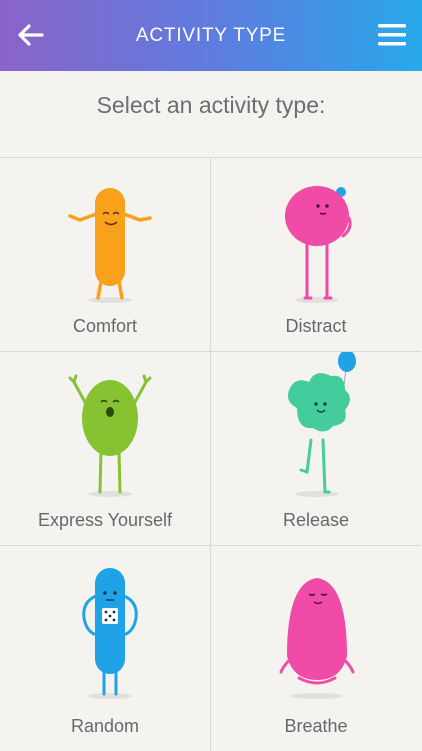  What do you see at coordinates (105, 726) in the screenshot?
I see `activity-label-random: Random` at bounding box center [105, 726].